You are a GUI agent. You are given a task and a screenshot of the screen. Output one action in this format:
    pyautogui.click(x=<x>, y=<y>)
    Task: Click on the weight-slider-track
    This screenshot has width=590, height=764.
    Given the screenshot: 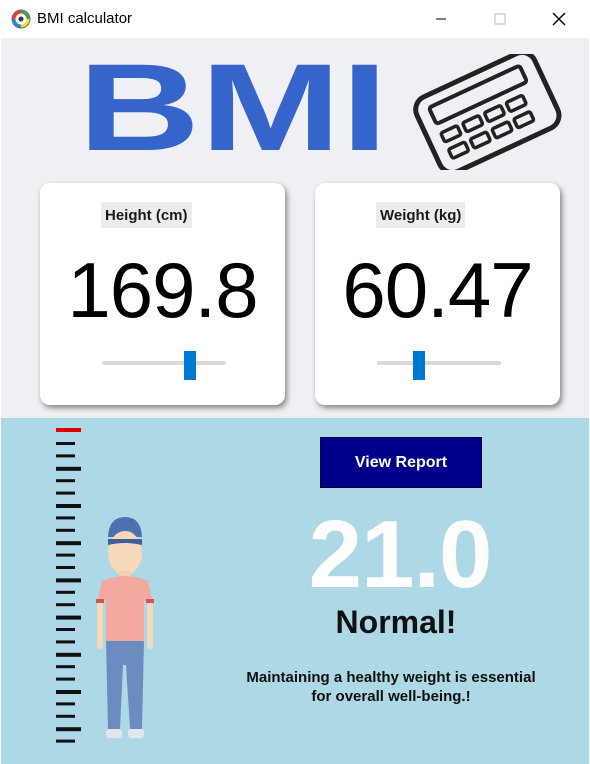 What is the action you would take?
    pyautogui.click(x=439, y=363)
    